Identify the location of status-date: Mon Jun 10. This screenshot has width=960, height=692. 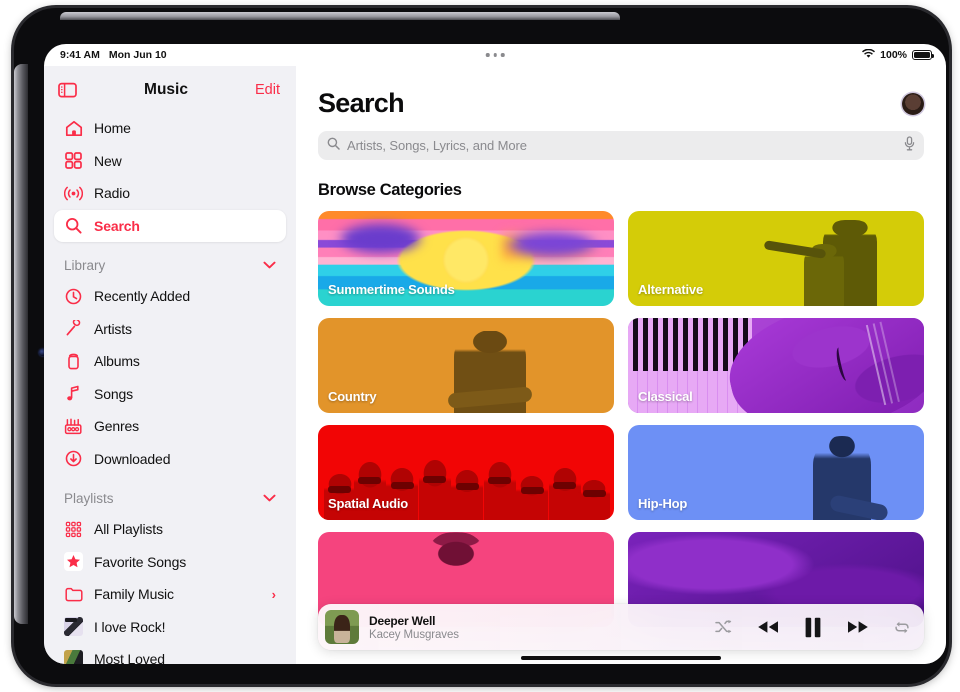
(137, 55).